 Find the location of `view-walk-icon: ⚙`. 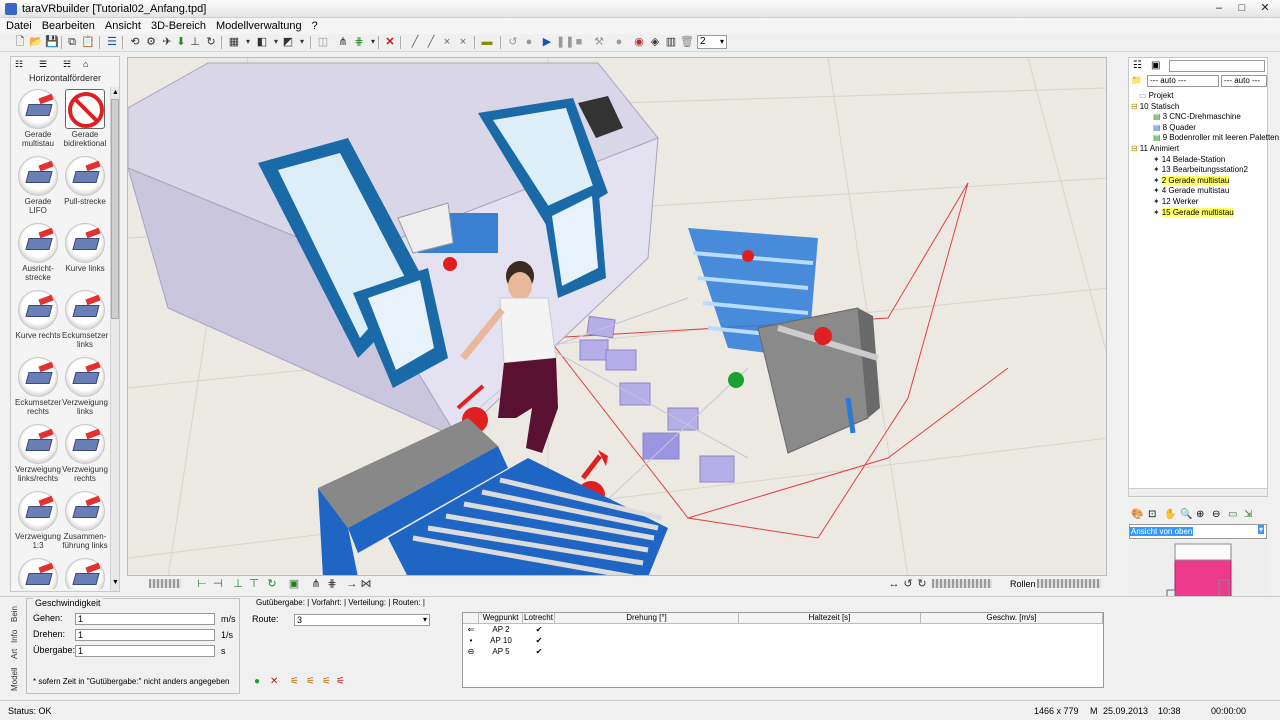

view-walk-icon: ⚙ is located at coordinates (151, 42).